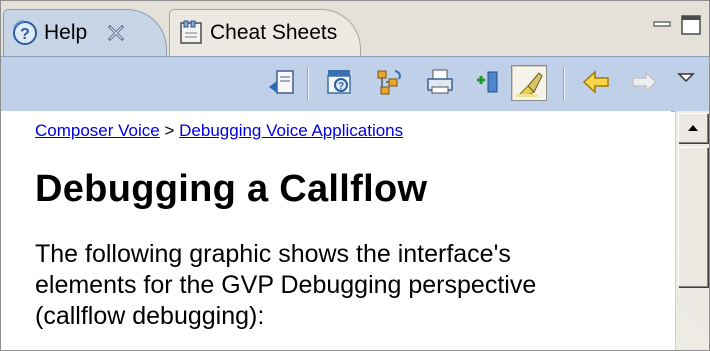  Describe the element at coordinates (691, 25) in the screenshot. I see `maximize-icon` at that location.